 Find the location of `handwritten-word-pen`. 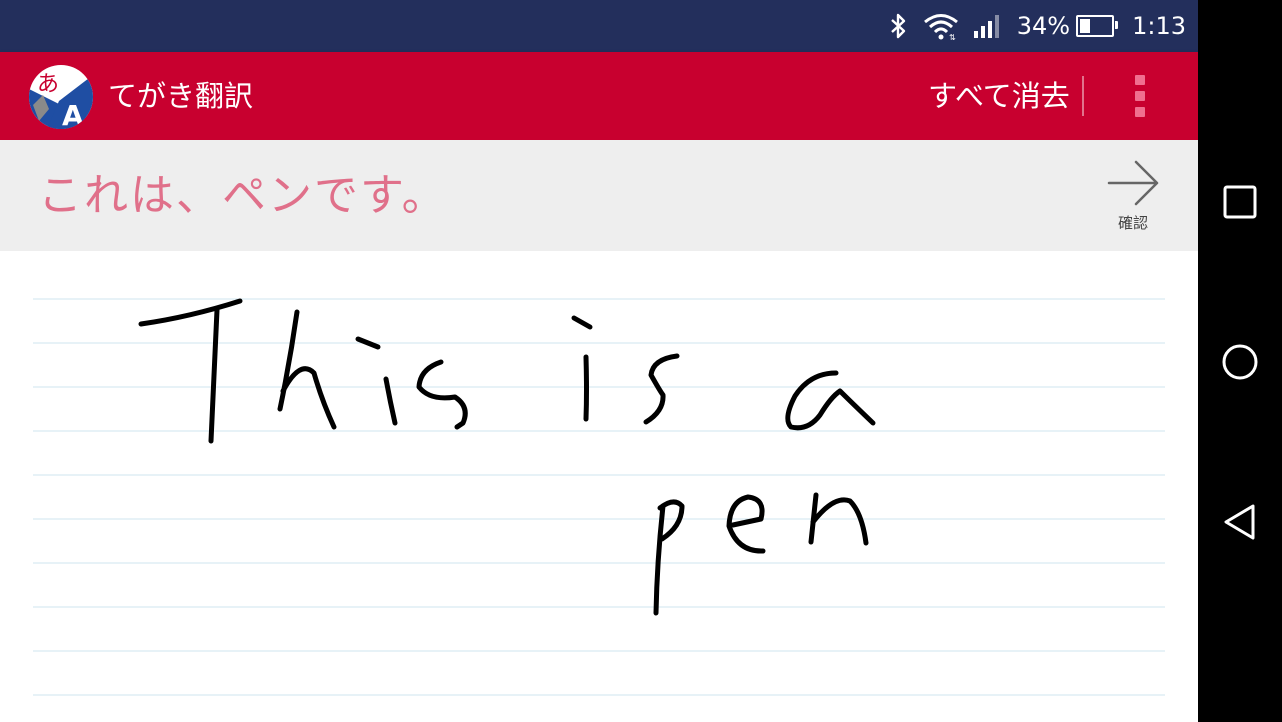

handwritten-word-pen is located at coordinates (761, 554).